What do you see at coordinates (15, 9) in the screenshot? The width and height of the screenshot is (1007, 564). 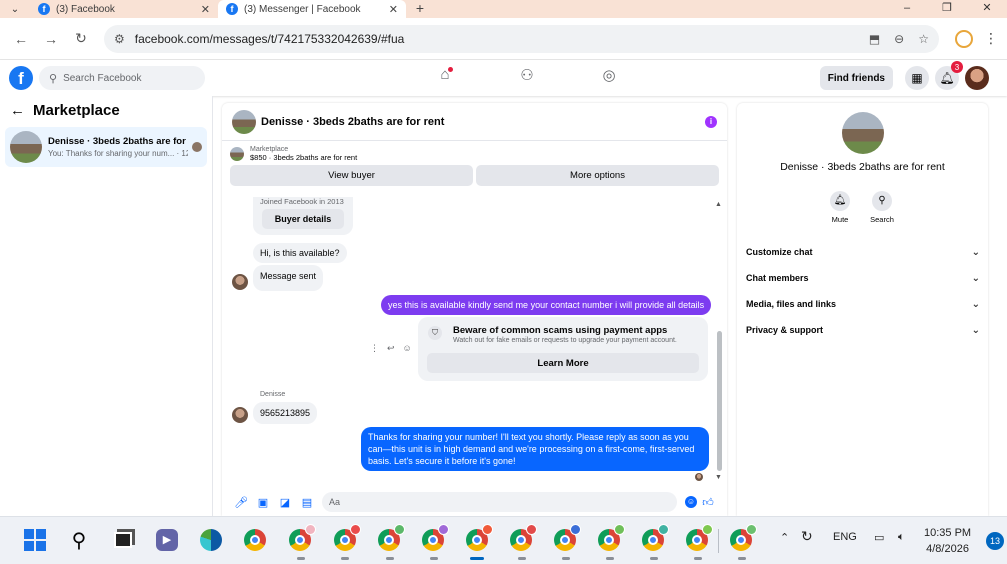 I see `tab-search-icon: ⌄` at bounding box center [15, 9].